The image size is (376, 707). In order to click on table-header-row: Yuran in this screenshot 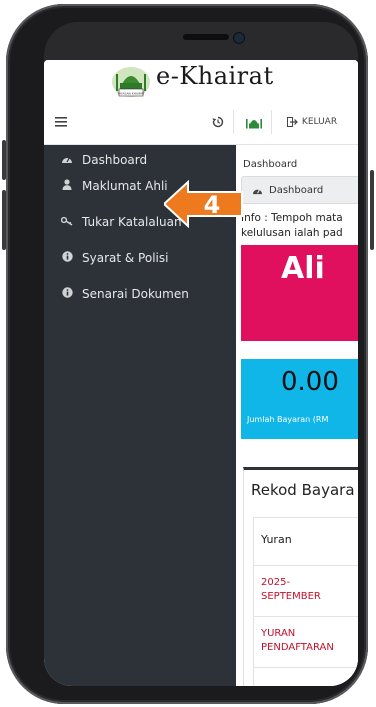, I will do `click(305, 541)`.